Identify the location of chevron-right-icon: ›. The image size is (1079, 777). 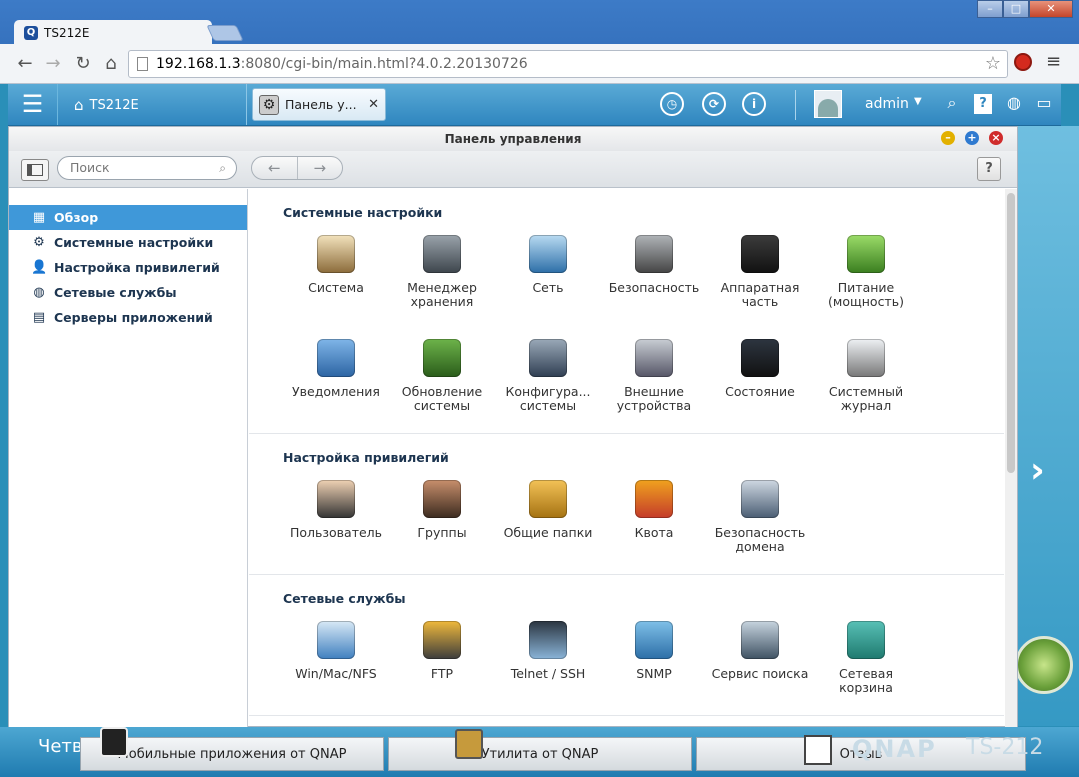
(1037, 470).